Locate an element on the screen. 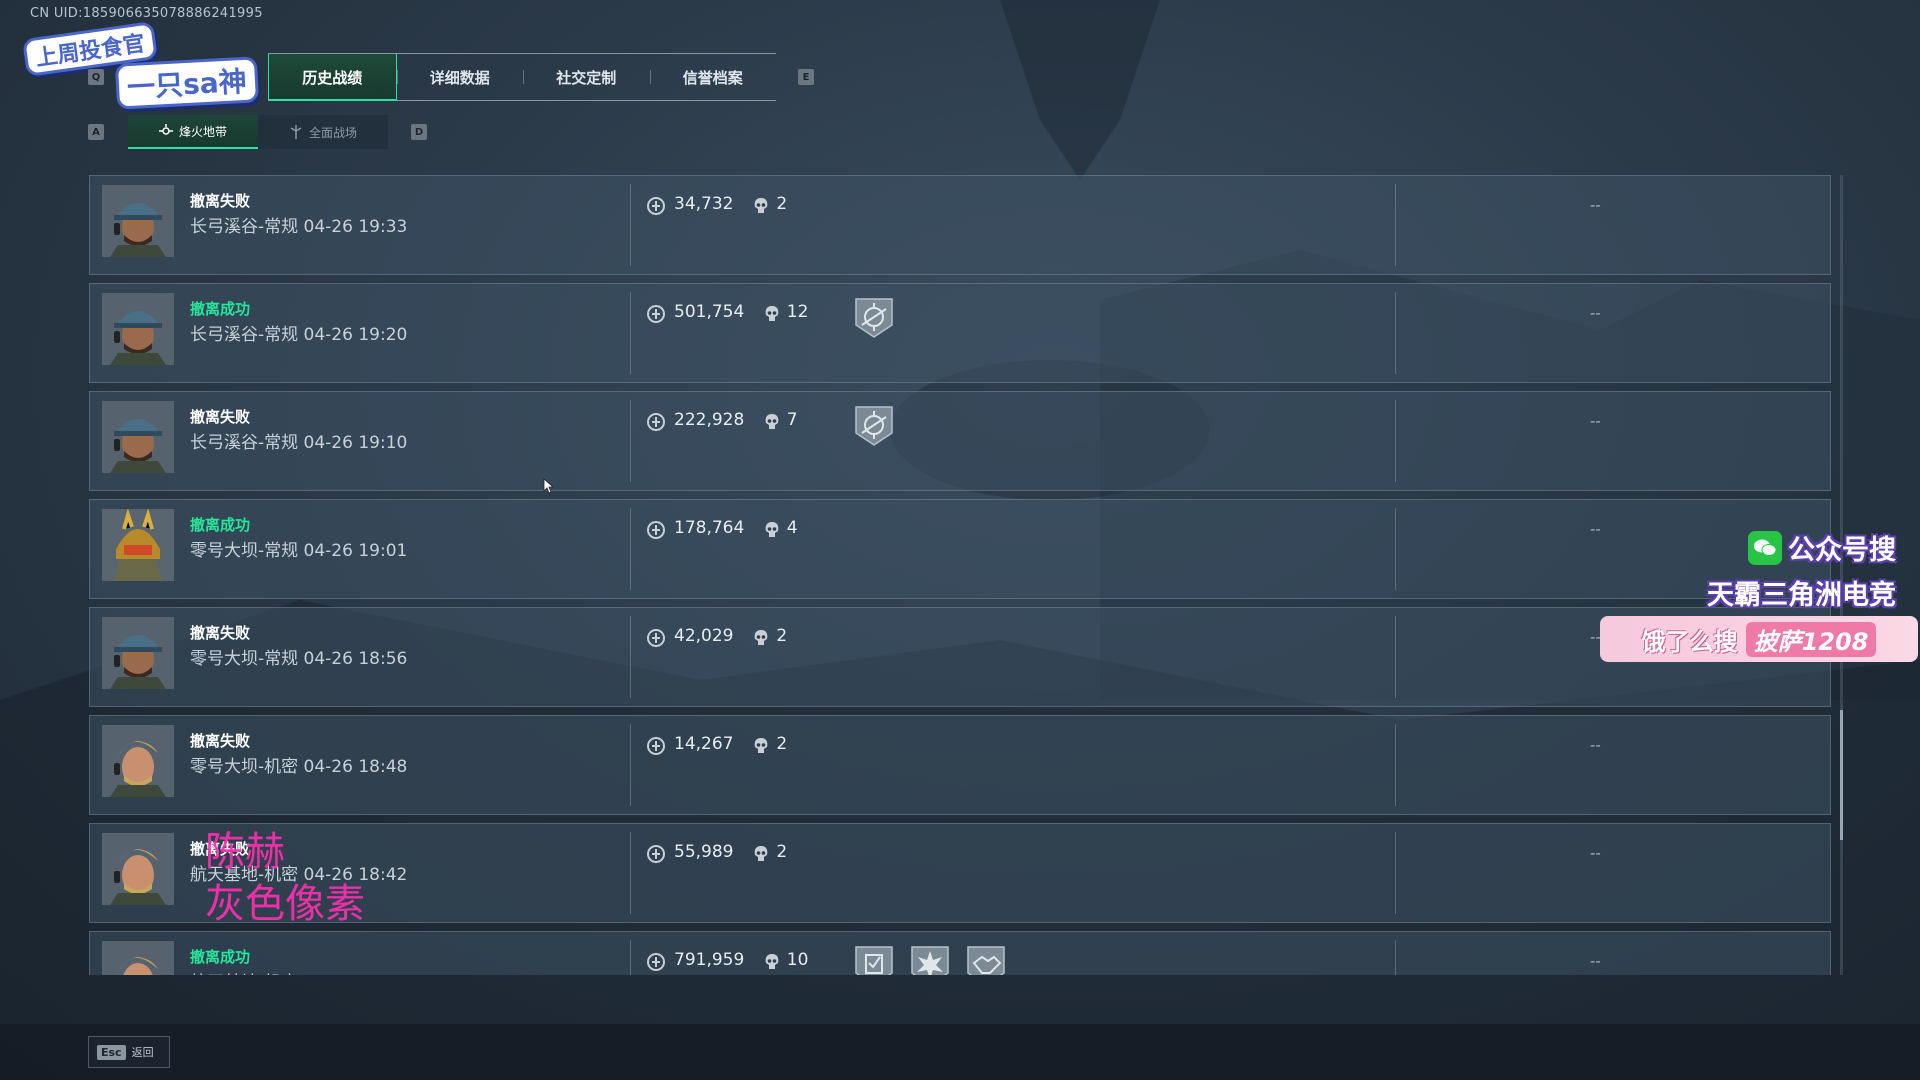 This screenshot has height=1080, width=1920. back-button: Esc 返回 is located at coordinates (129, 1052).